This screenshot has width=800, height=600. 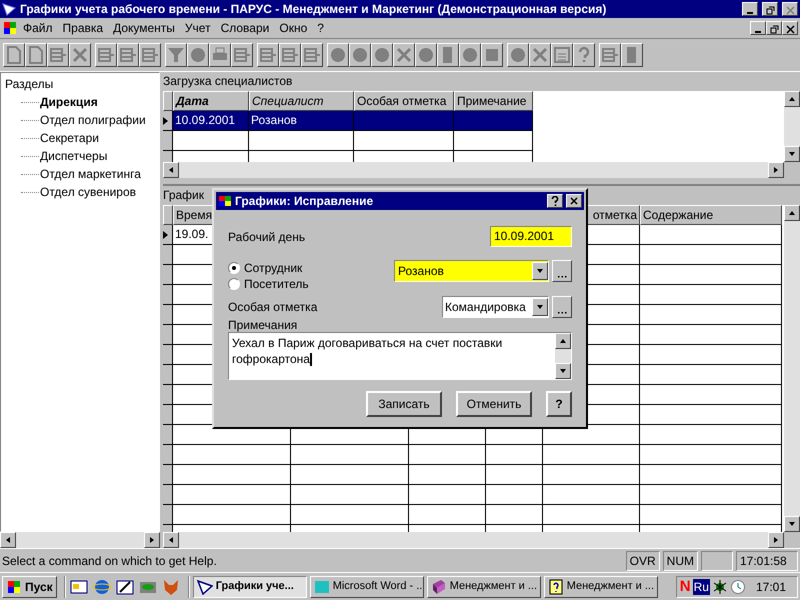 I want to click on clock-icon, so click(x=738, y=586).